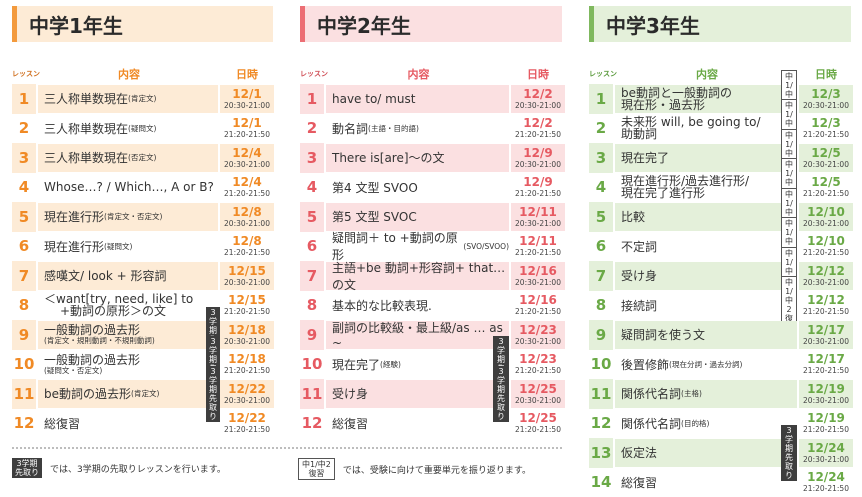 This screenshot has height=497, width=862. I want to click on lesson-content: 現在進行形 (肯定文・否定文), so click(128, 217).